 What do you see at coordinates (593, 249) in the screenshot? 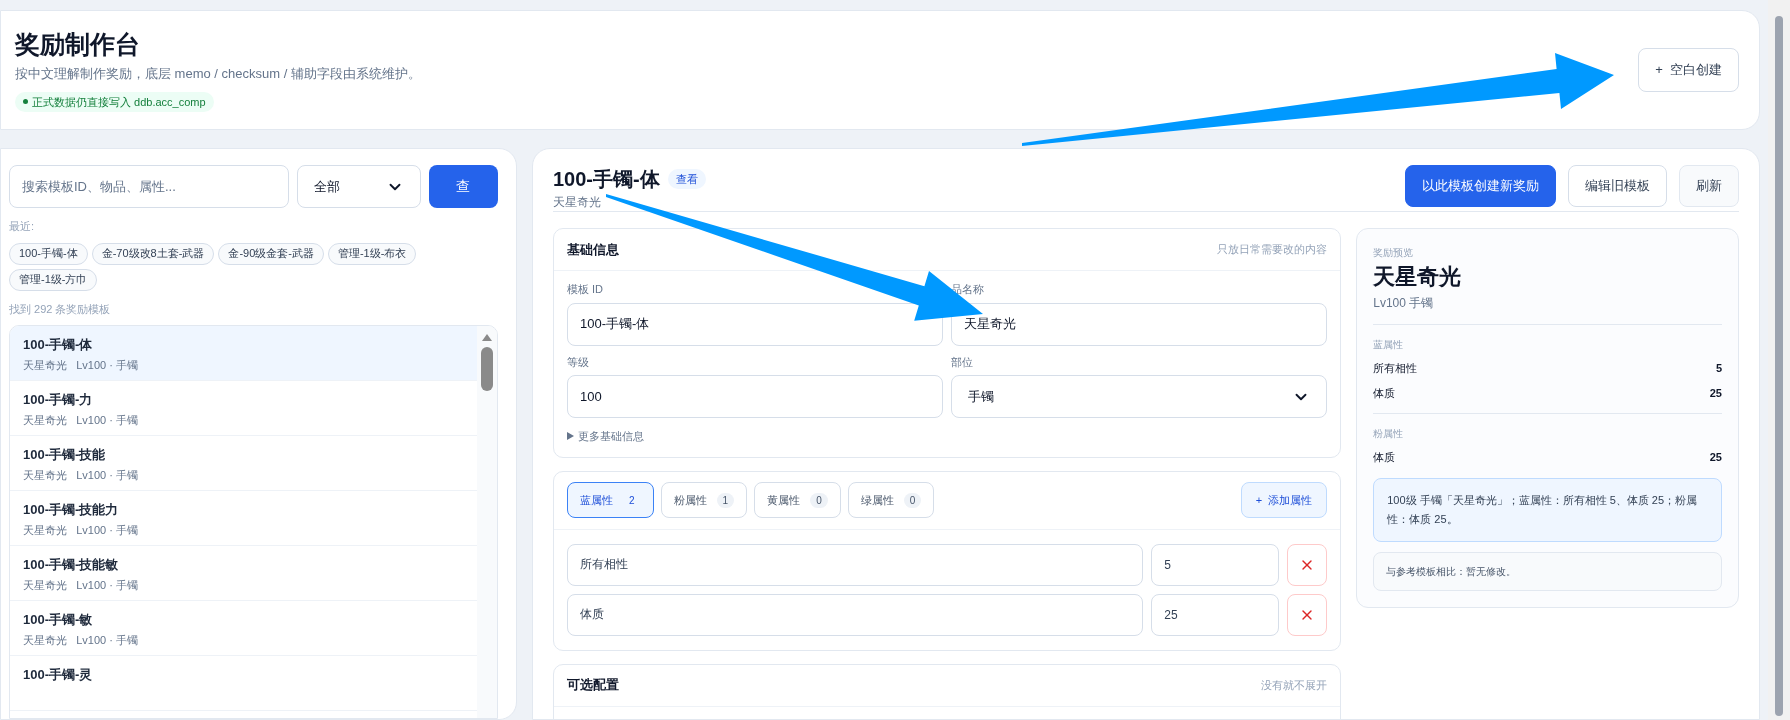
I see `section-title: 基础信息` at bounding box center [593, 249].